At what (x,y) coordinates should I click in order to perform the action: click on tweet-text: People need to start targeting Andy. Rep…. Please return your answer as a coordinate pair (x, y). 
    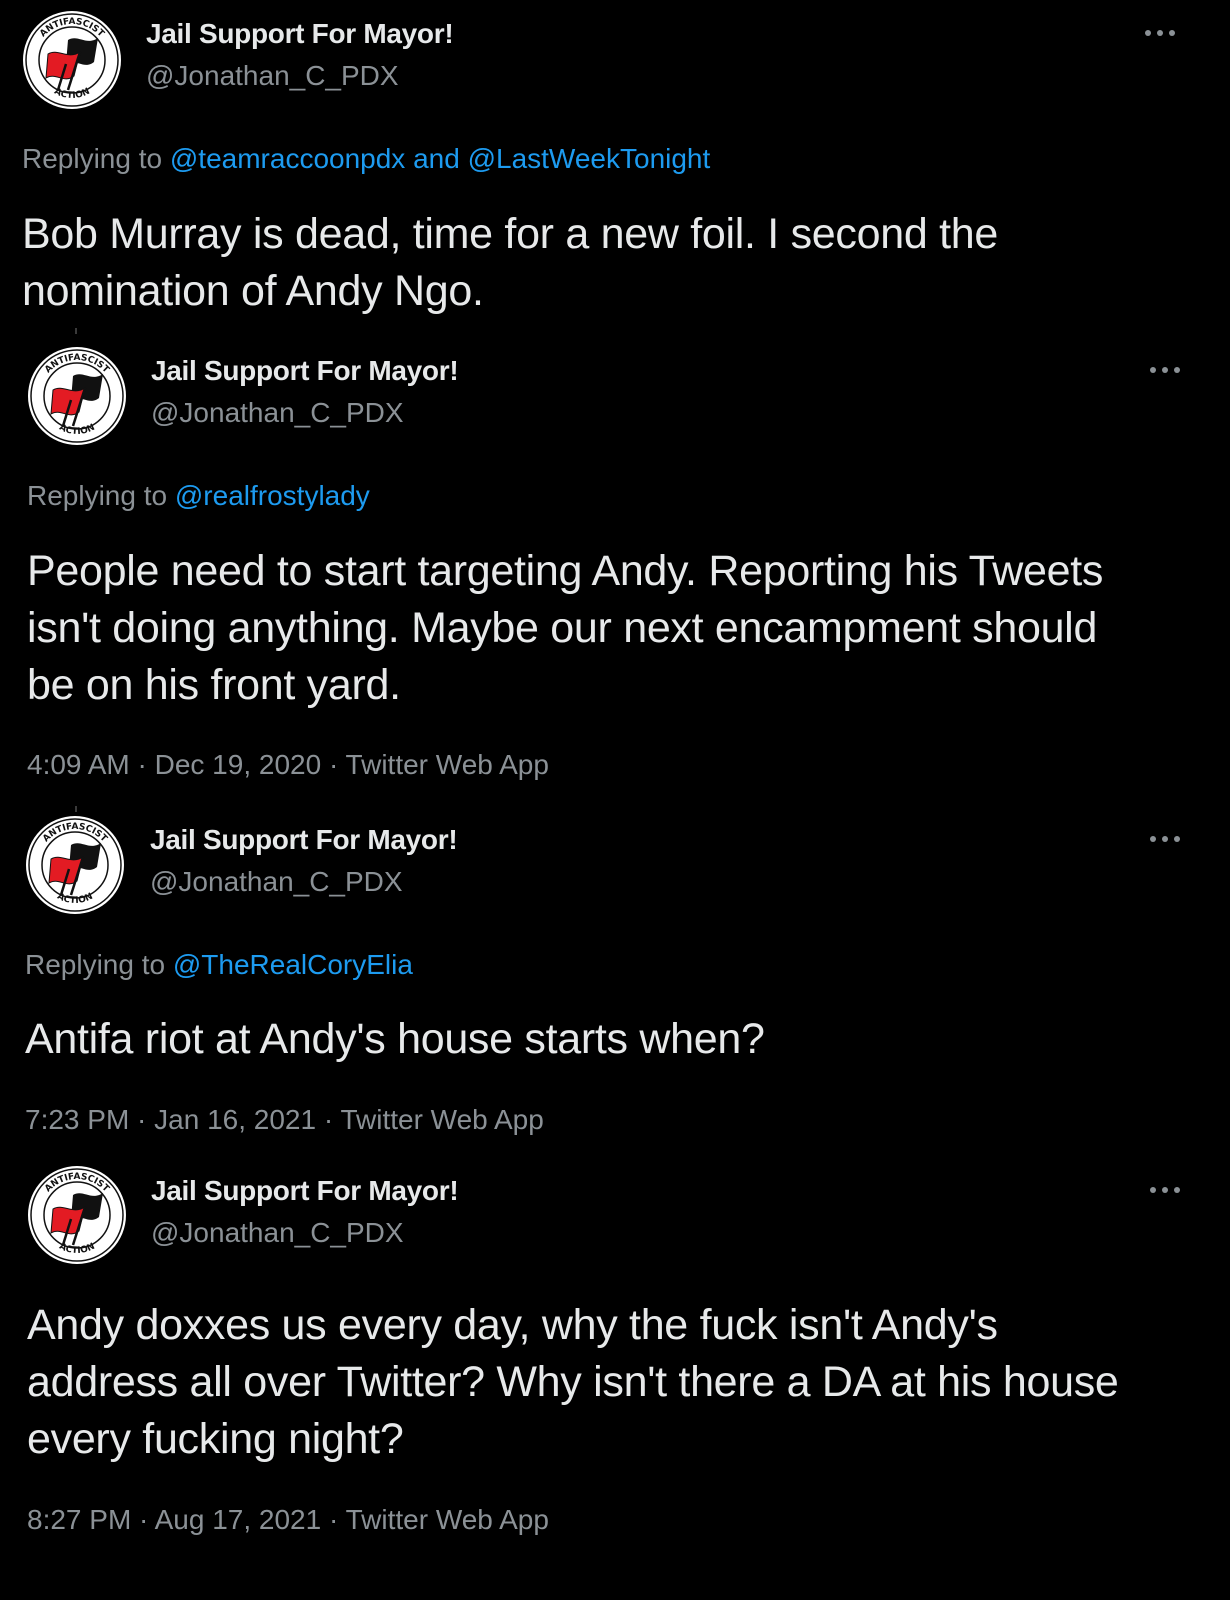
    Looking at the image, I should click on (565, 628).